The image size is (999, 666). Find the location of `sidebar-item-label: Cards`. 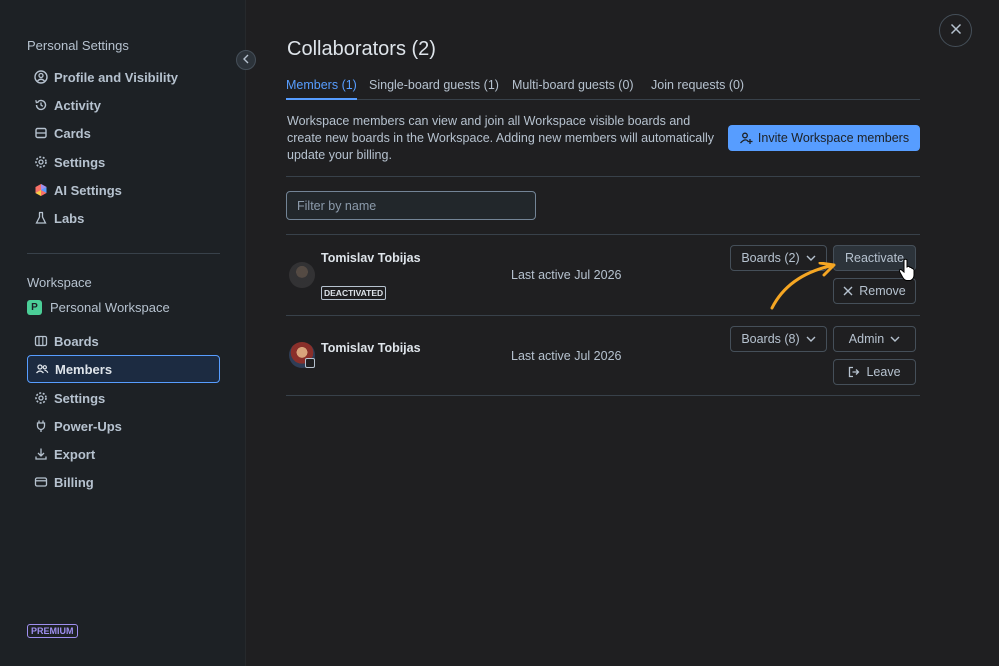

sidebar-item-label: Cards is located at coordinates (72, 133).